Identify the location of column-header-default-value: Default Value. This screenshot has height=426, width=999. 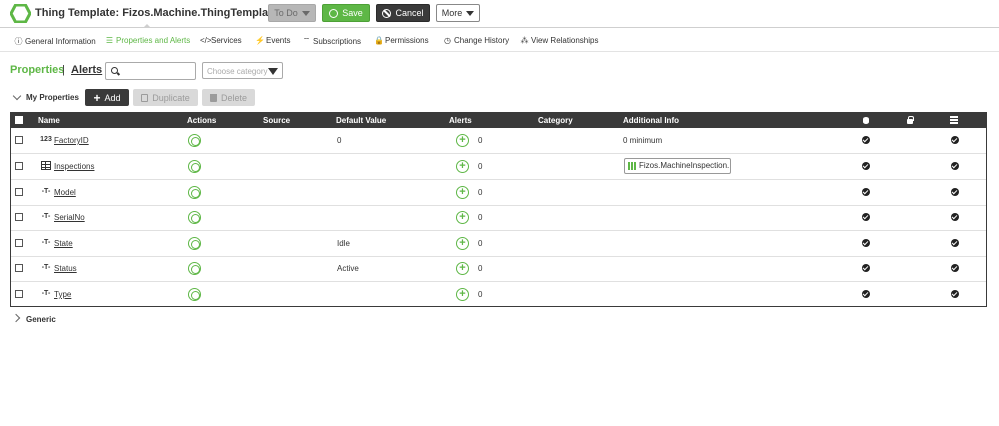
(361, 120).